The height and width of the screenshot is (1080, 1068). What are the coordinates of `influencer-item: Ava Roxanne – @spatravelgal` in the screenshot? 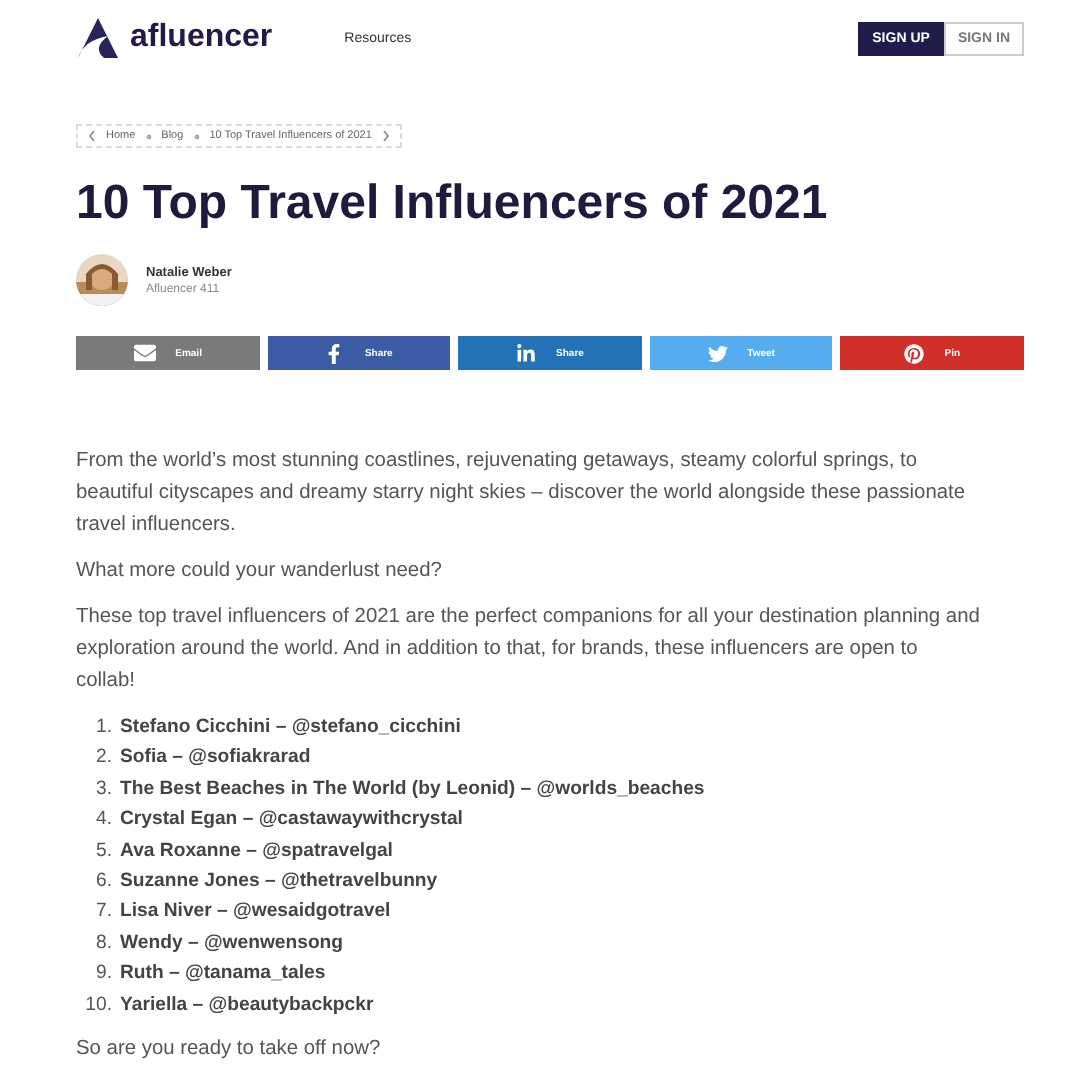 It's located at (256, 851).